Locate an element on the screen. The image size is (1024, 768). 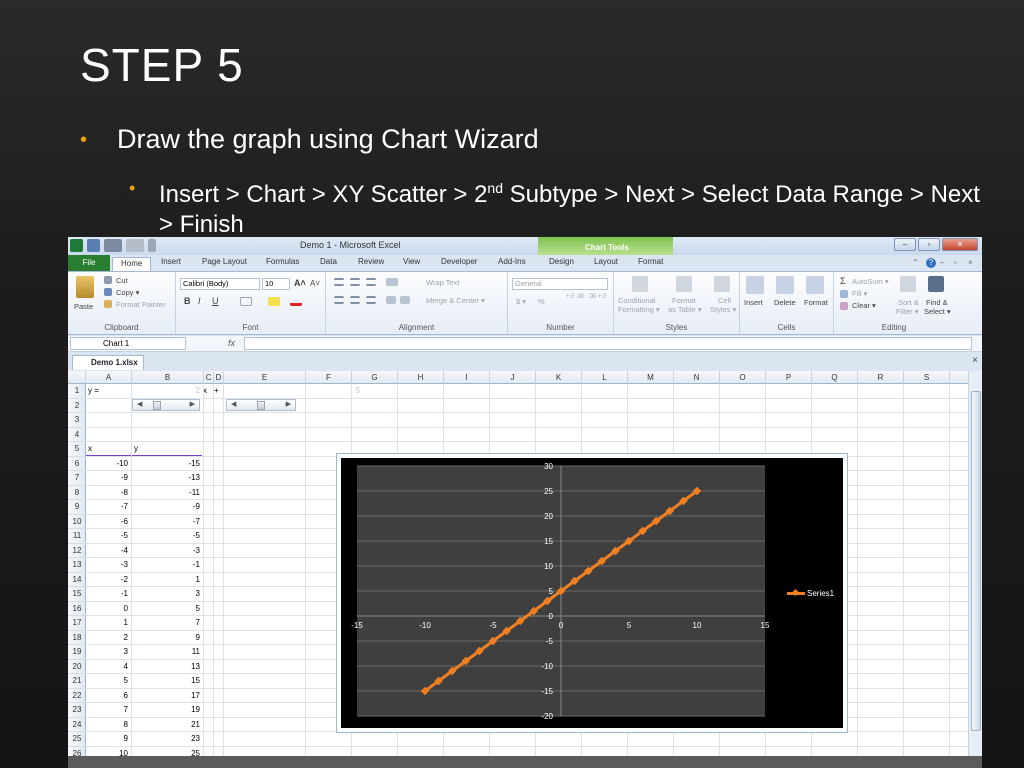
column-header-e: E is located at coordinates (265, 377).